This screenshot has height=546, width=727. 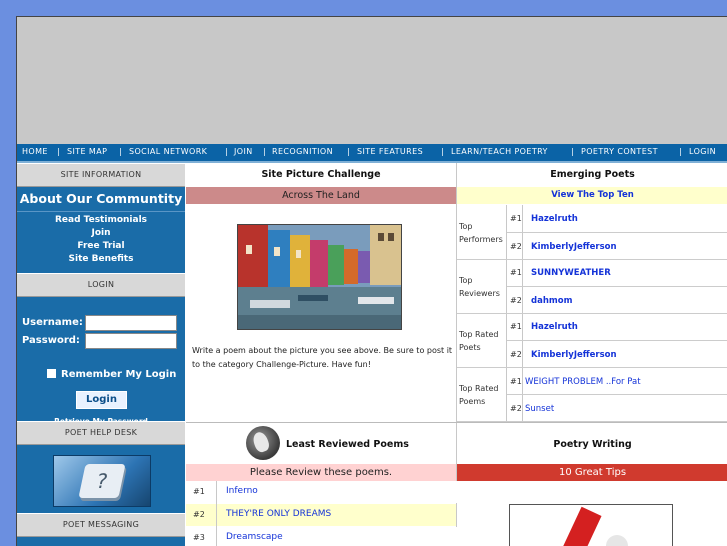 What do you see at coordinates (329, 492) in the screenshot?
I see `list-item: #1 Inferno` at bounding box center [329, 492].